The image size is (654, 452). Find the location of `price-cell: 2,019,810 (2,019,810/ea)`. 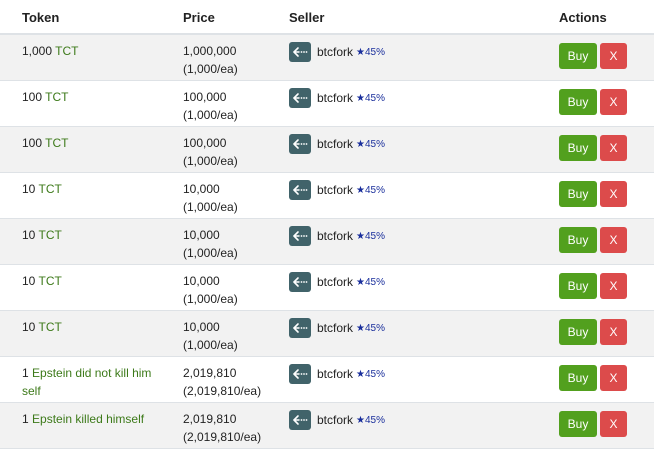

price-cell: 2,019,810 (2,019,810/ea) is located at coordinates (222, 382).